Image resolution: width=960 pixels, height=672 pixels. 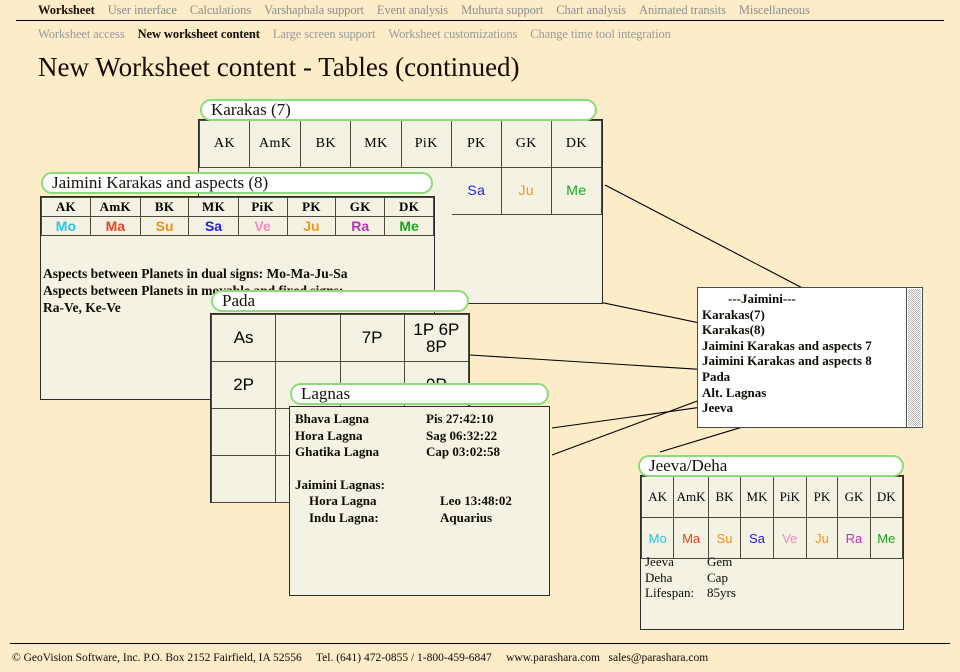 I want to click on list-item: Karakas(7), so click(x=787, y=315).